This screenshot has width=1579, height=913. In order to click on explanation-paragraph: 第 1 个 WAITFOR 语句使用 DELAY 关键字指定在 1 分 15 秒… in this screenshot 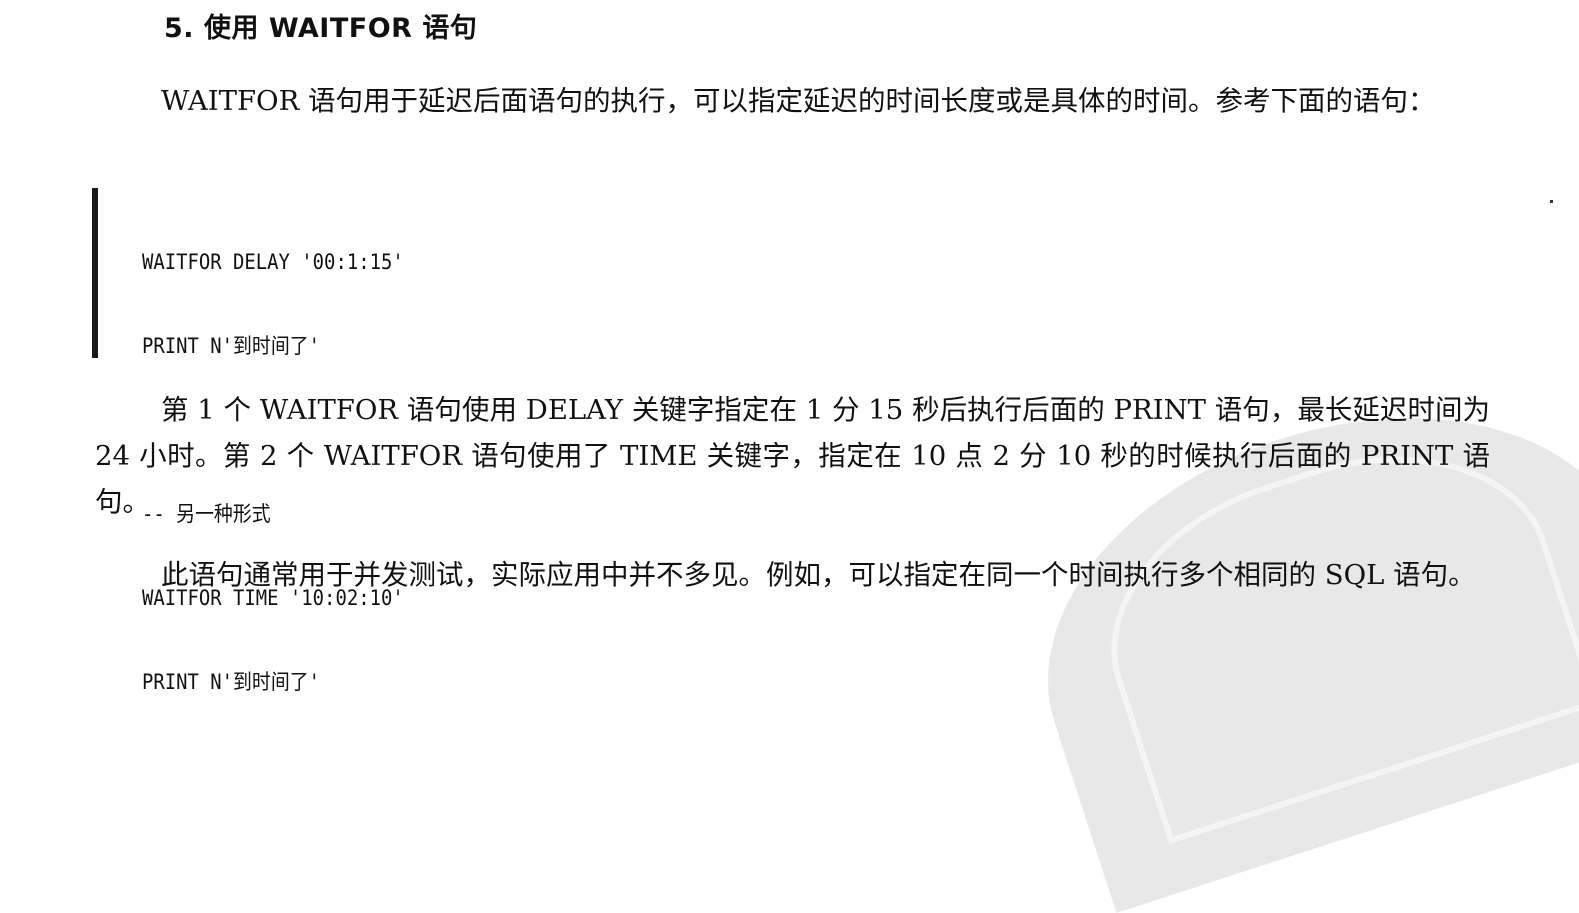, I will do `click(792, 456)`.